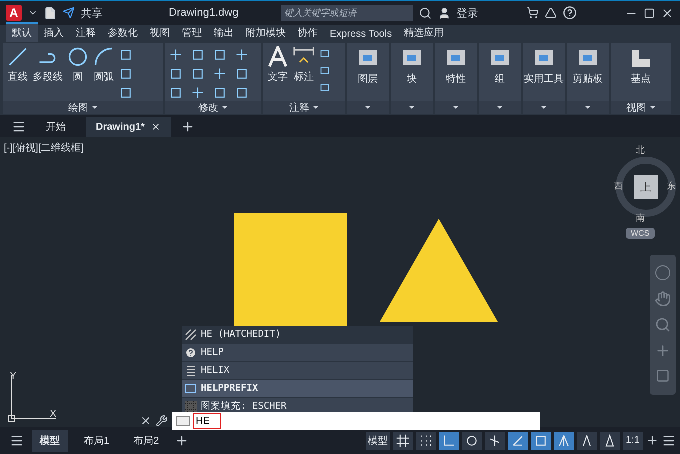 This screenshot has height=454, width=680. I want to click on steering-wheel-icon, so click(663, 273).